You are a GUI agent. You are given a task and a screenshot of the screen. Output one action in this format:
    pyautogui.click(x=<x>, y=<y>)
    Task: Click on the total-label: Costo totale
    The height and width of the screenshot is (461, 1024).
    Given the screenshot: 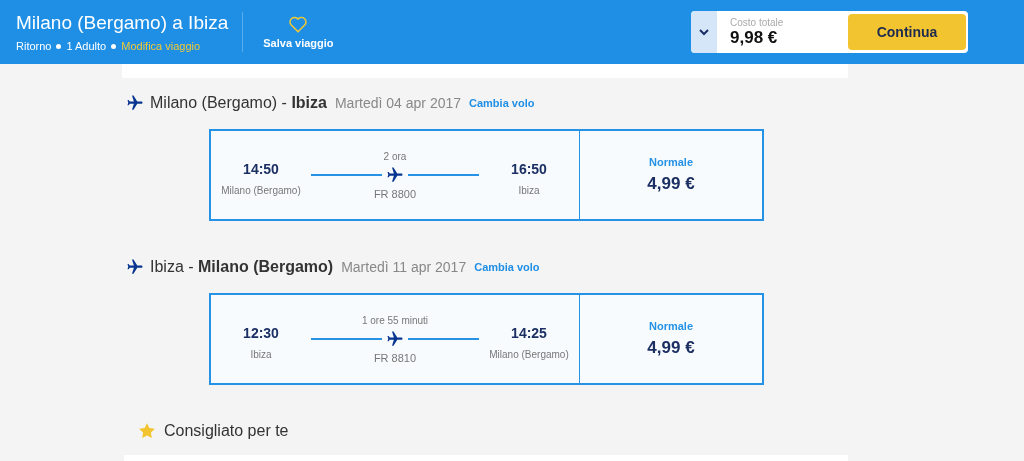 What is the action you would take?
    pyautogui.click(x=757, y=22)
    